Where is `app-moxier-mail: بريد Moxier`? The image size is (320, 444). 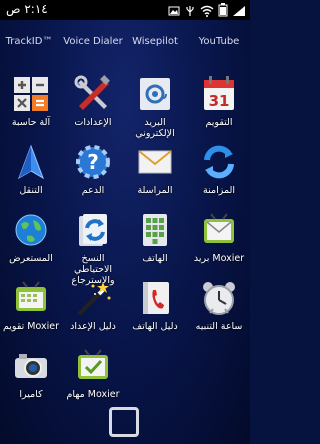 app-moxier-mail: بريد Moxier is located at coordinates (219, 237).